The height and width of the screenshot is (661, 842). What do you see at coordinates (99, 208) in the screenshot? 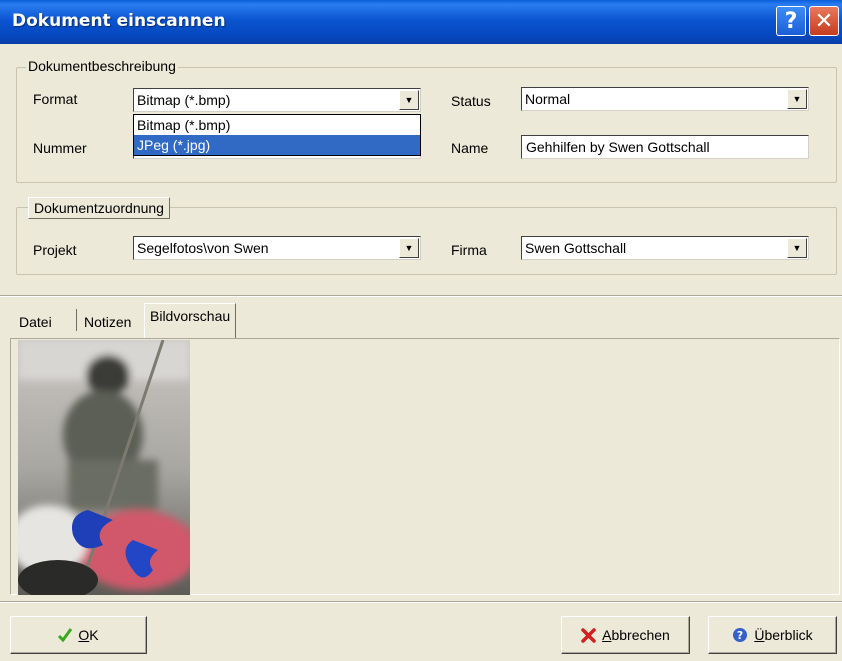
I see `dokumentzuordnung-legend: Dokumentzuordnung` at bounding box center [99, 208].